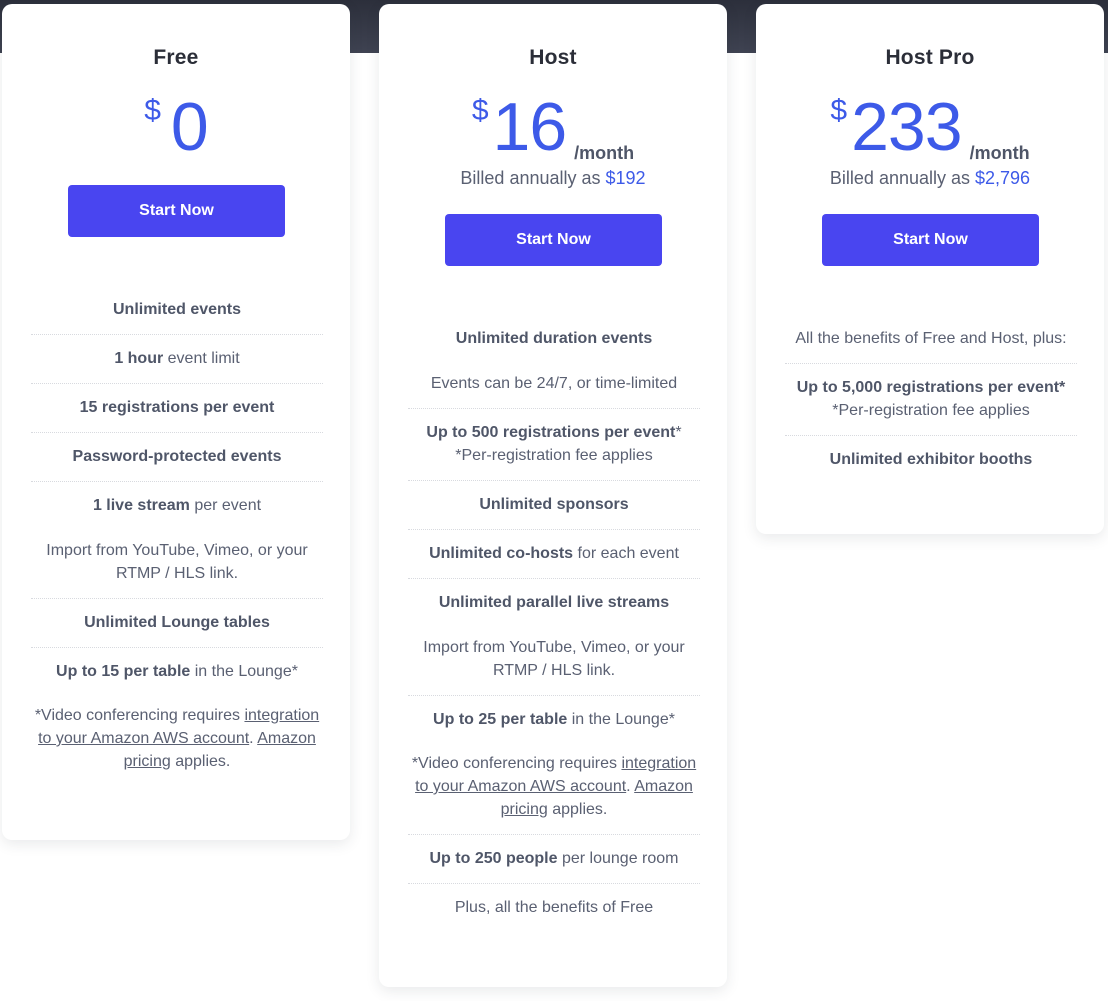 The image size is (1108, 1001). Describe the element at coordinates (554, 383) in the screenshot. I see `feature-note: Events can be 24/7, or time-limited` at that location.